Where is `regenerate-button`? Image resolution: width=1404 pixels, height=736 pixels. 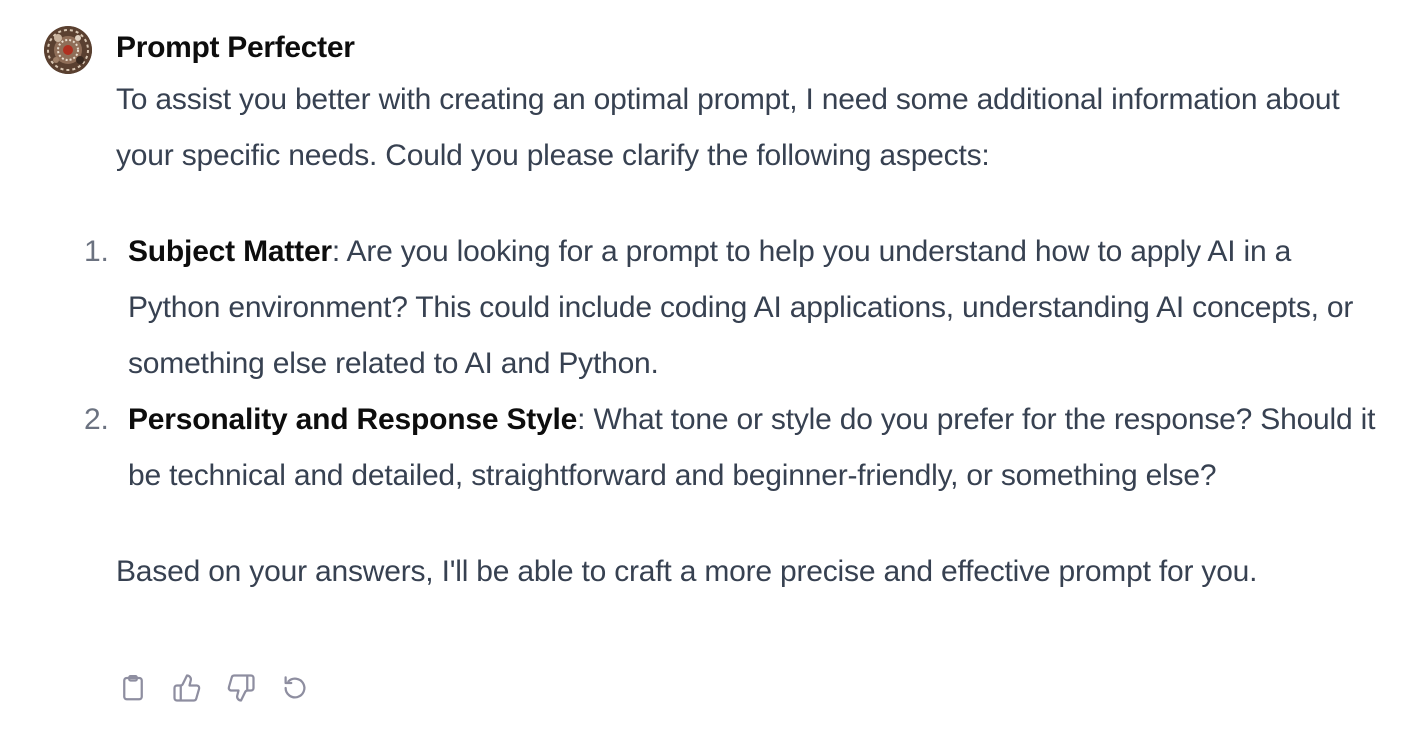 regenerate-button is located at coordinates (295, 688).